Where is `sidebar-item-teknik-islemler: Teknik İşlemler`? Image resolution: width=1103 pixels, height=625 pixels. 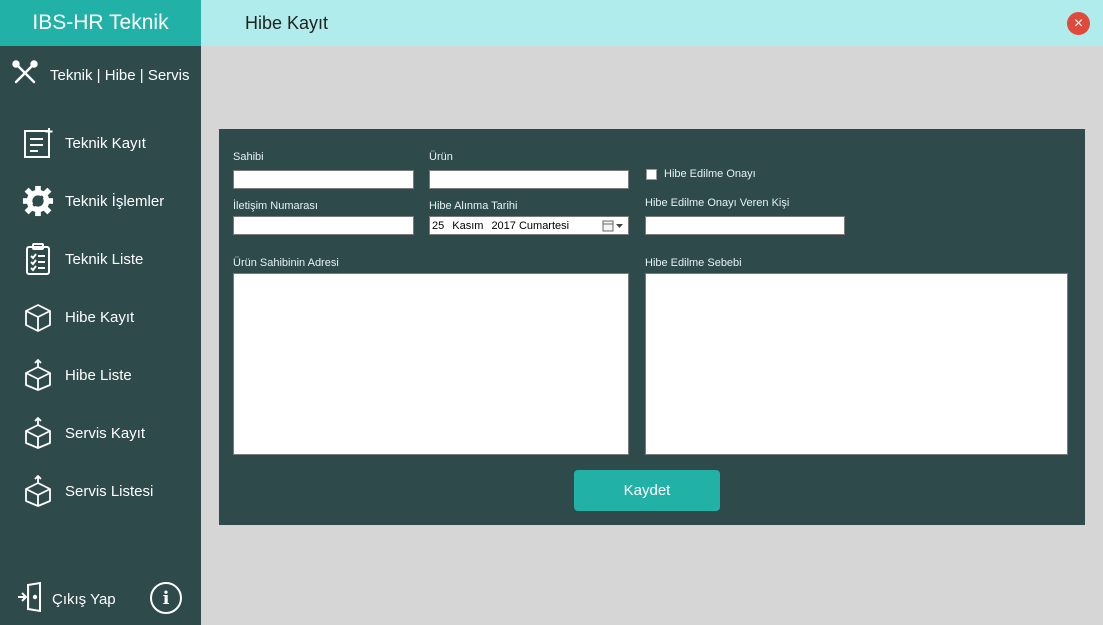 sidebar-item-teknik-islemler: Teknik İşlemler is located at coordinates (100, 201).